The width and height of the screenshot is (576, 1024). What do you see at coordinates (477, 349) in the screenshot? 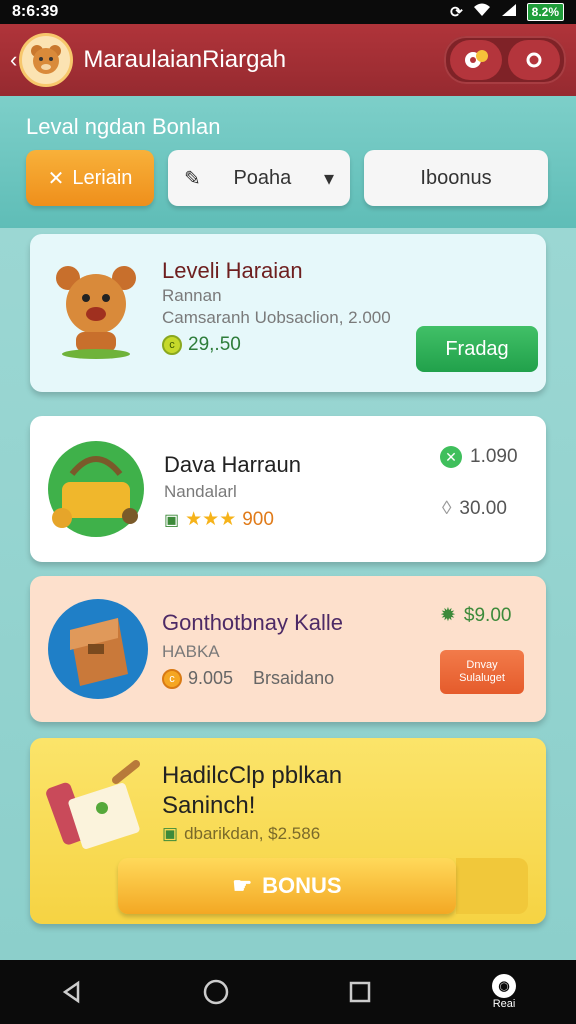
I see `trade-button: Fradag` at bounding box center [477, 349].